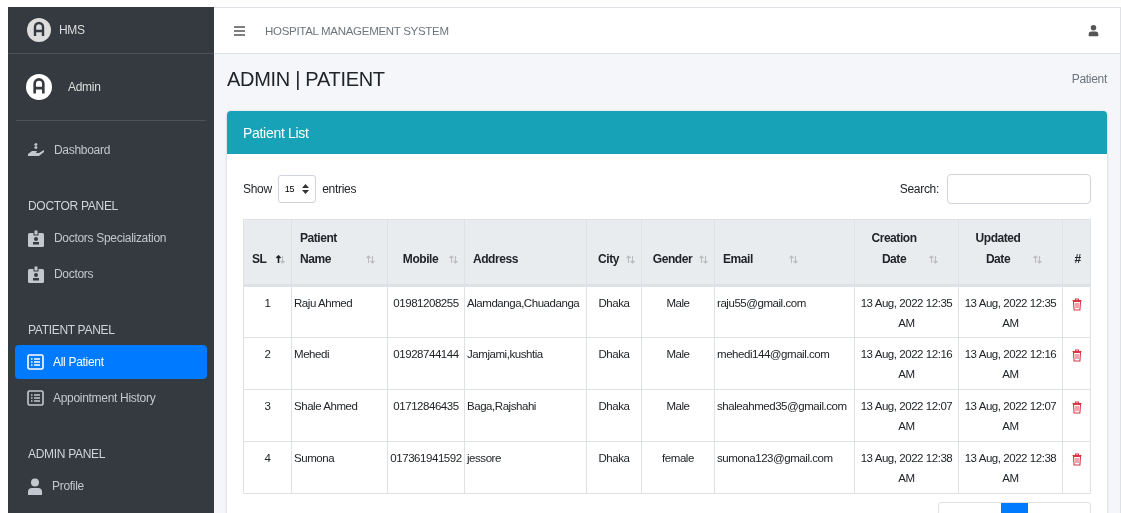 The image size is (1121, 513). Describe the element at coordinates (525, 467) in the screenshot. I see `table-cell: jessore` at that location.